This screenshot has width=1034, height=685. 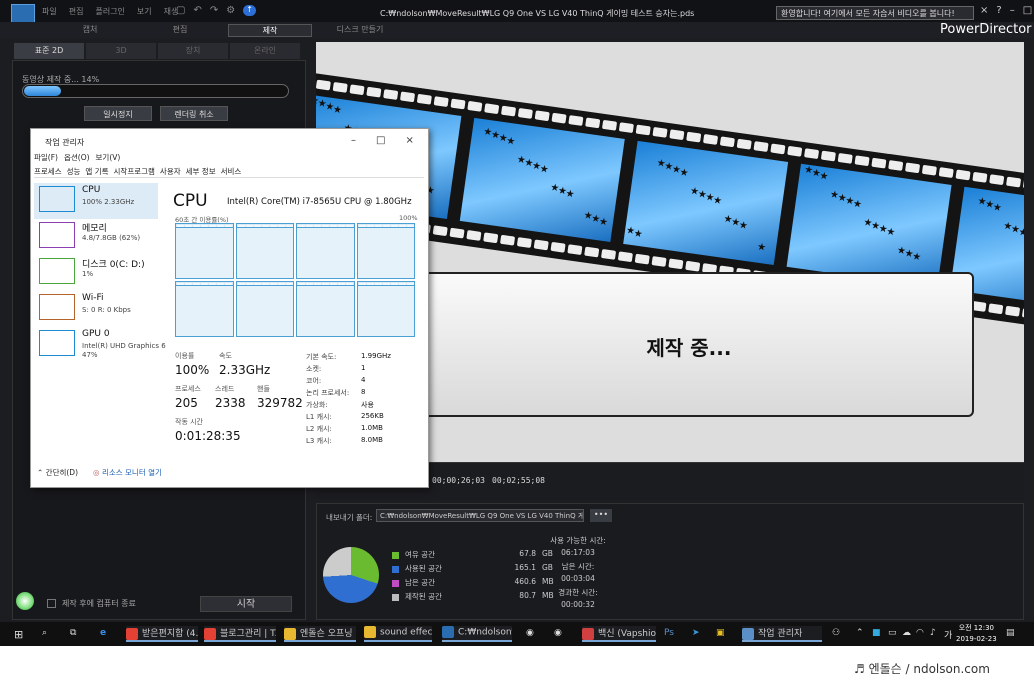 What do you see at coordinates (869, 225) in the screenshot?
I see `film-frame: ★★★★★★★★★★★★★★` at bounding box center [869, 225].